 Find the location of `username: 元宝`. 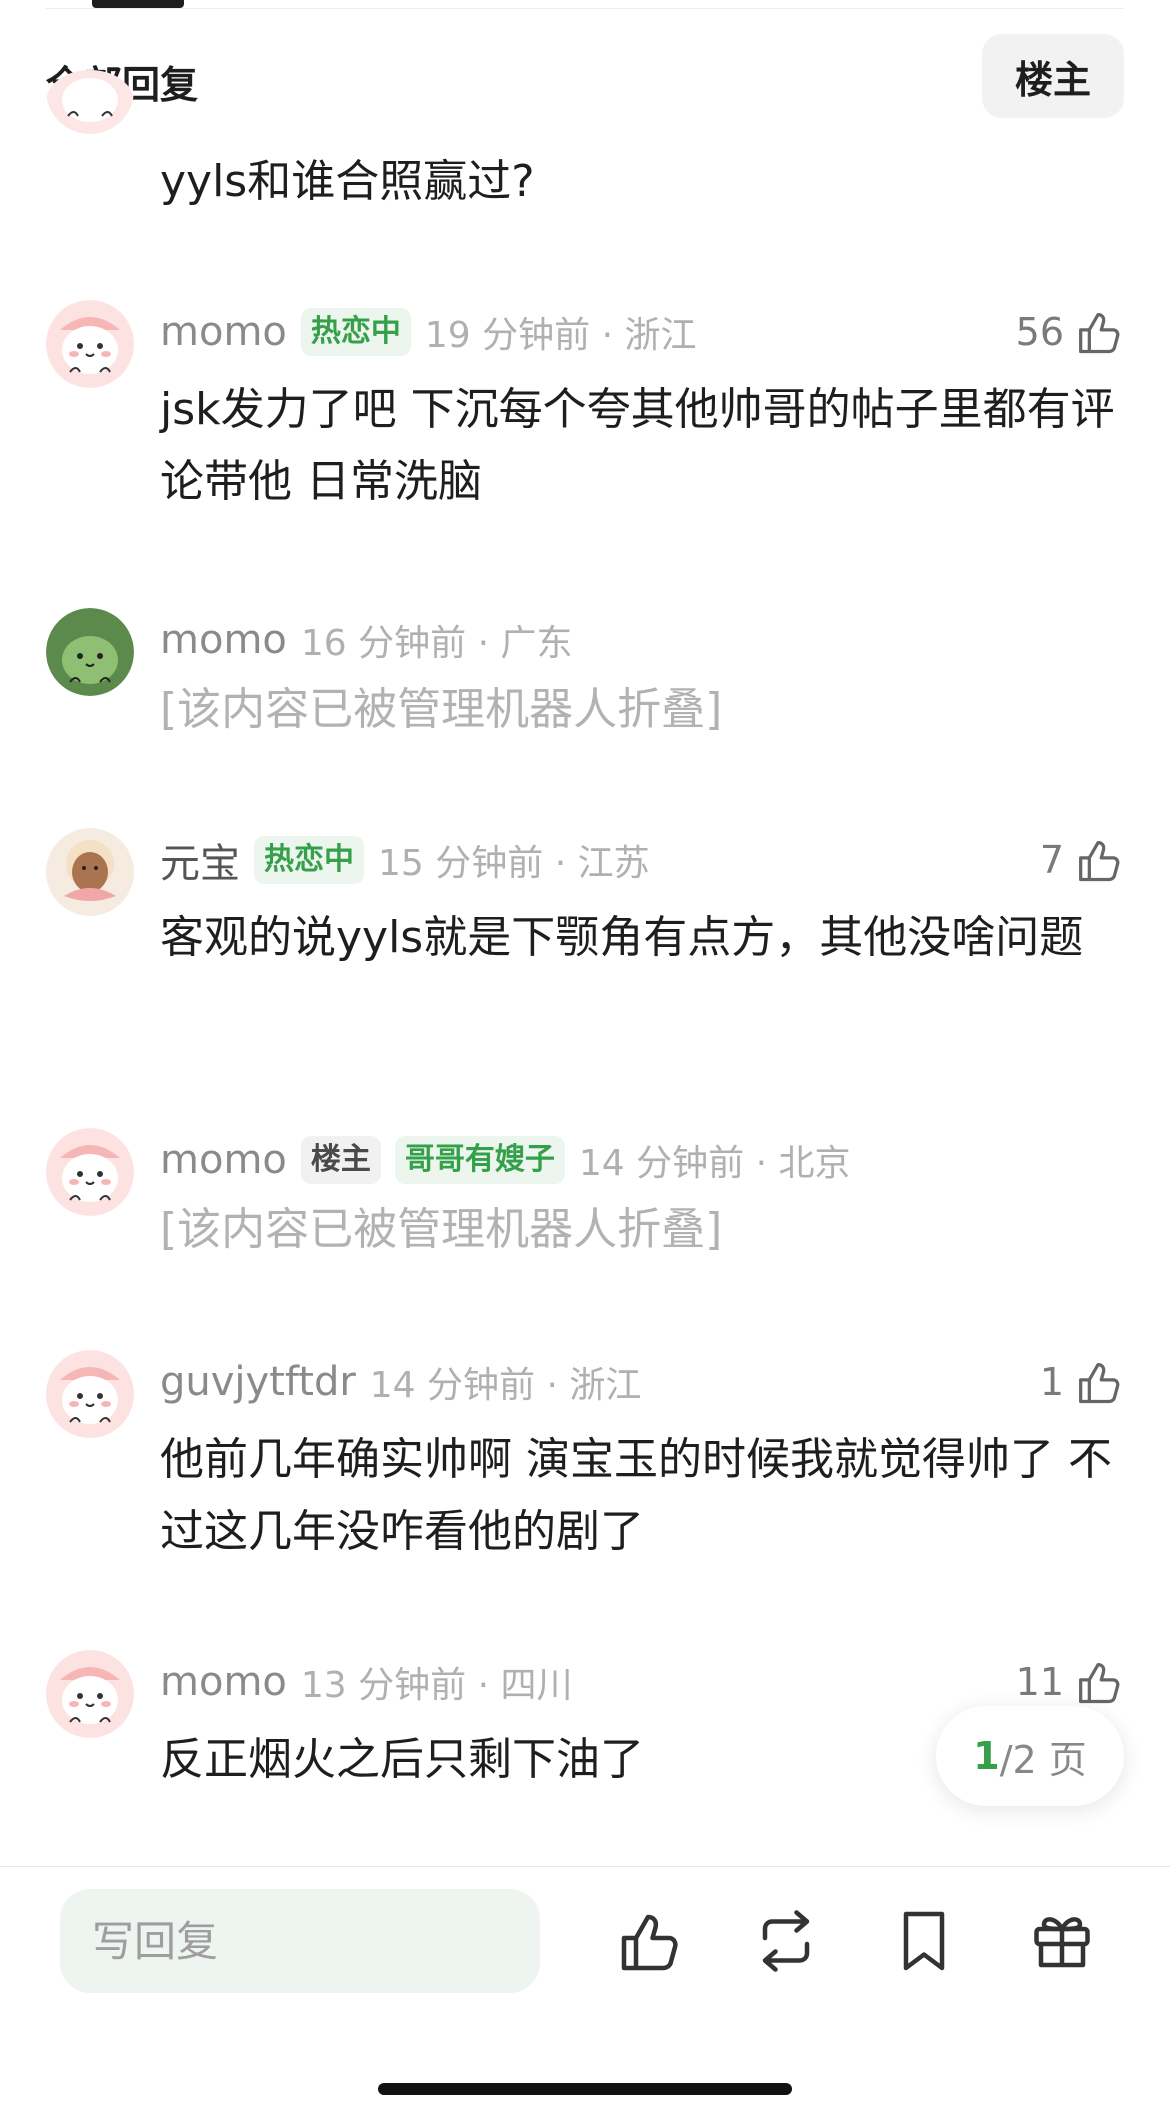

username: 元宝 is located at coordinates (200, 860).